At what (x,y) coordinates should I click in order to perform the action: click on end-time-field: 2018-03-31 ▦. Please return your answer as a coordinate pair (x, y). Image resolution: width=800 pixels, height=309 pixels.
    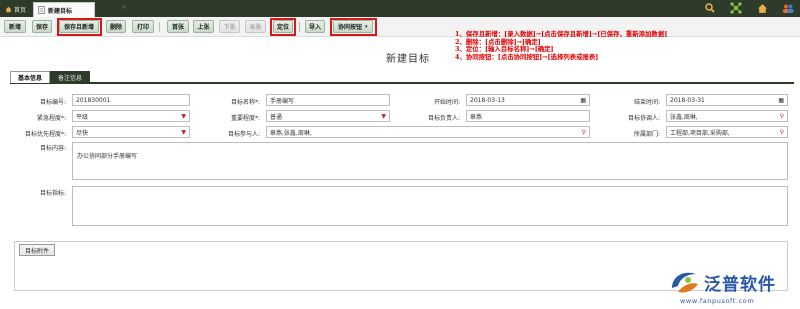
    Looking at the image, I should click on (727, 100).